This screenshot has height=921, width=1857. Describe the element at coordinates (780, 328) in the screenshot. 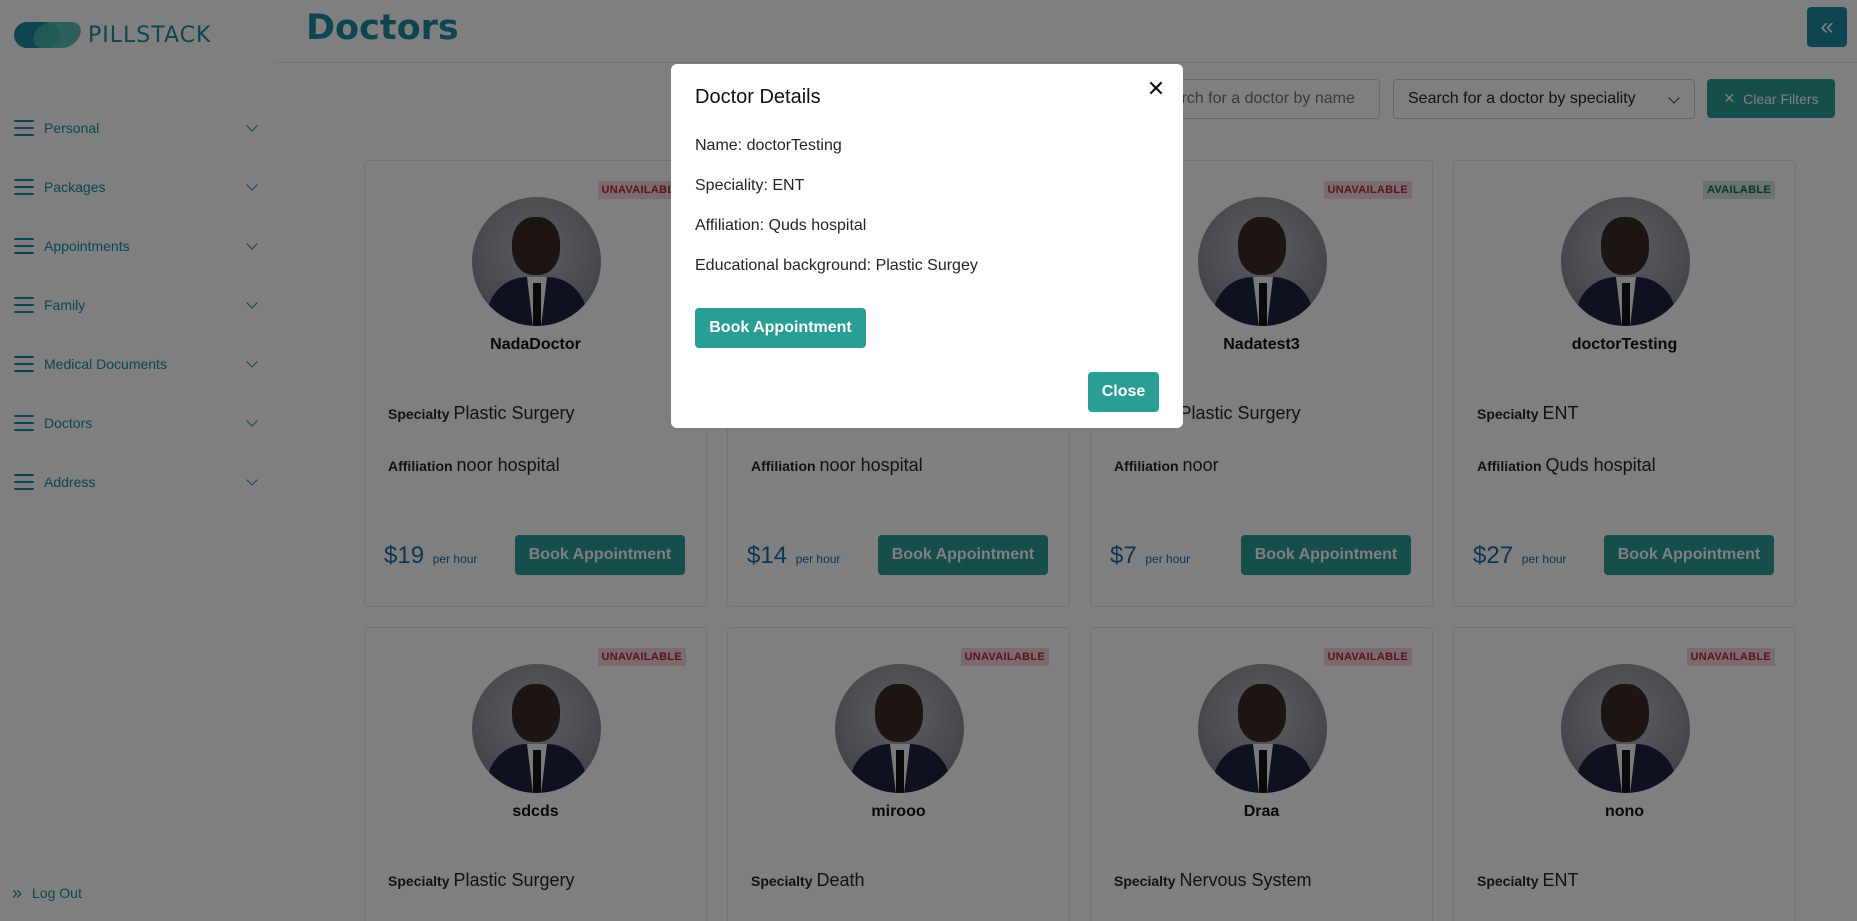

I see `modal-book-appointment-button: Book Appointment` at that location.